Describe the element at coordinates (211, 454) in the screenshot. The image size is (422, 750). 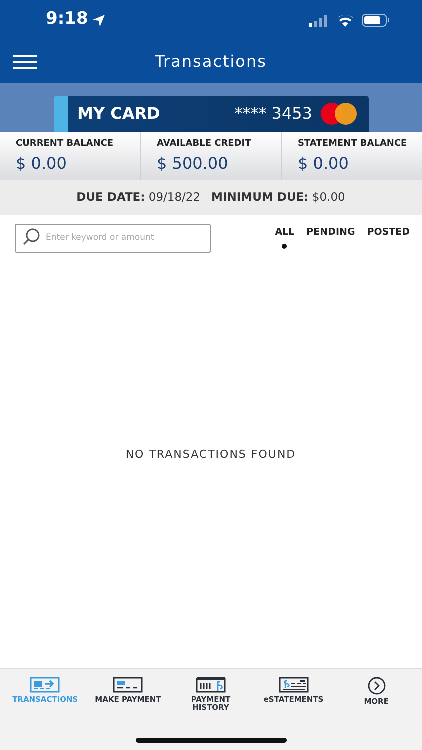
I see `empty-message: NO TRANSACTIONS FOUND` at that location.